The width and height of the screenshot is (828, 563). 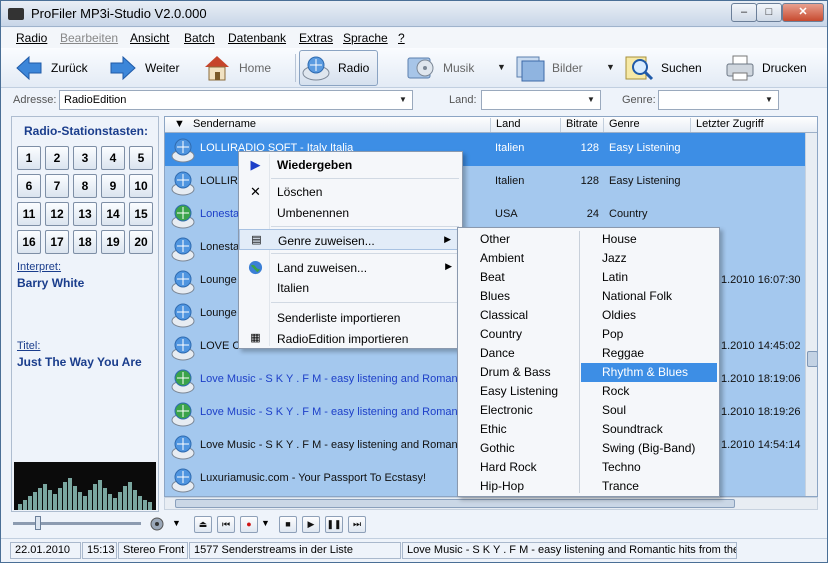 What do you see at coordinates (113, 186) in the screenshot?
I see `station-key-9: 9` at bounding box center [113, 186].